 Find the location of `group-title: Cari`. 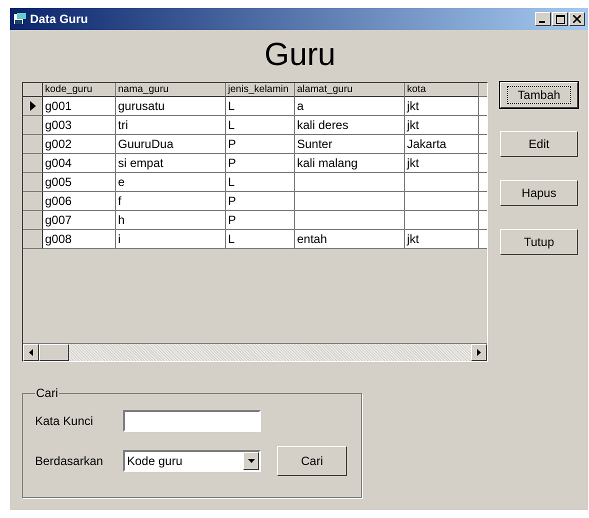

group-title: Cari is located at coordinates (47, 393).